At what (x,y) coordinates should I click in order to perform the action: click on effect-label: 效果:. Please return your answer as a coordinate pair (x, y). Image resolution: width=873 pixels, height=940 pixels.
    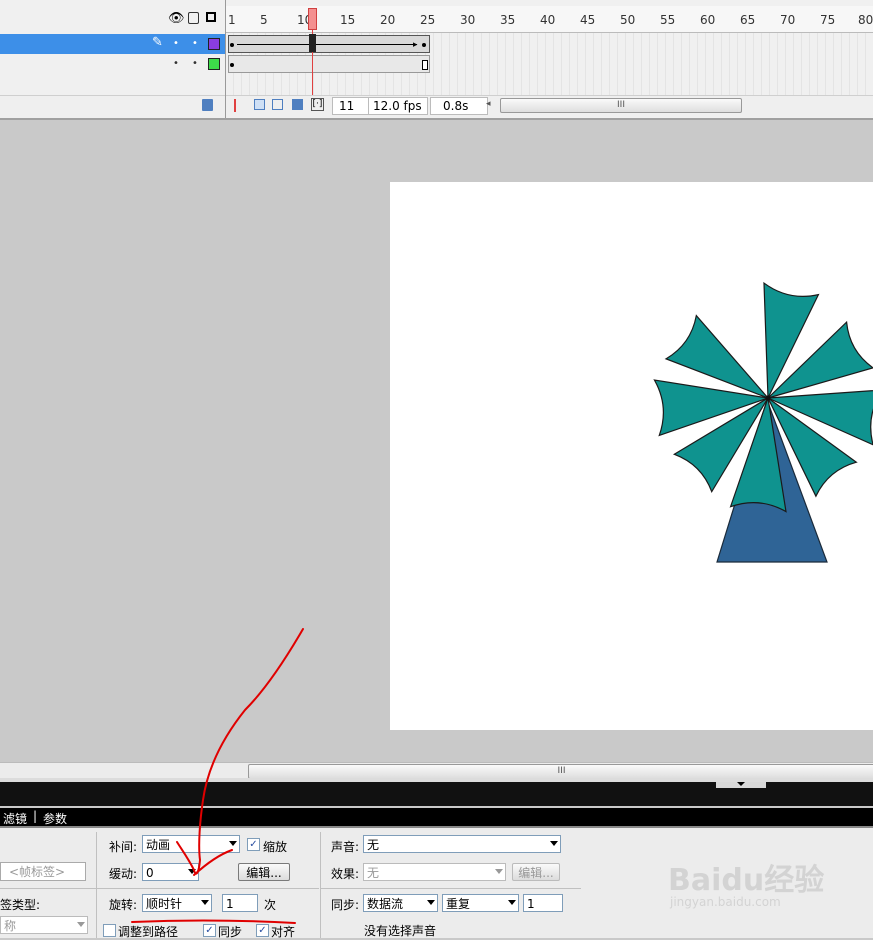
    Looking at the image, I should click on (345, 874).